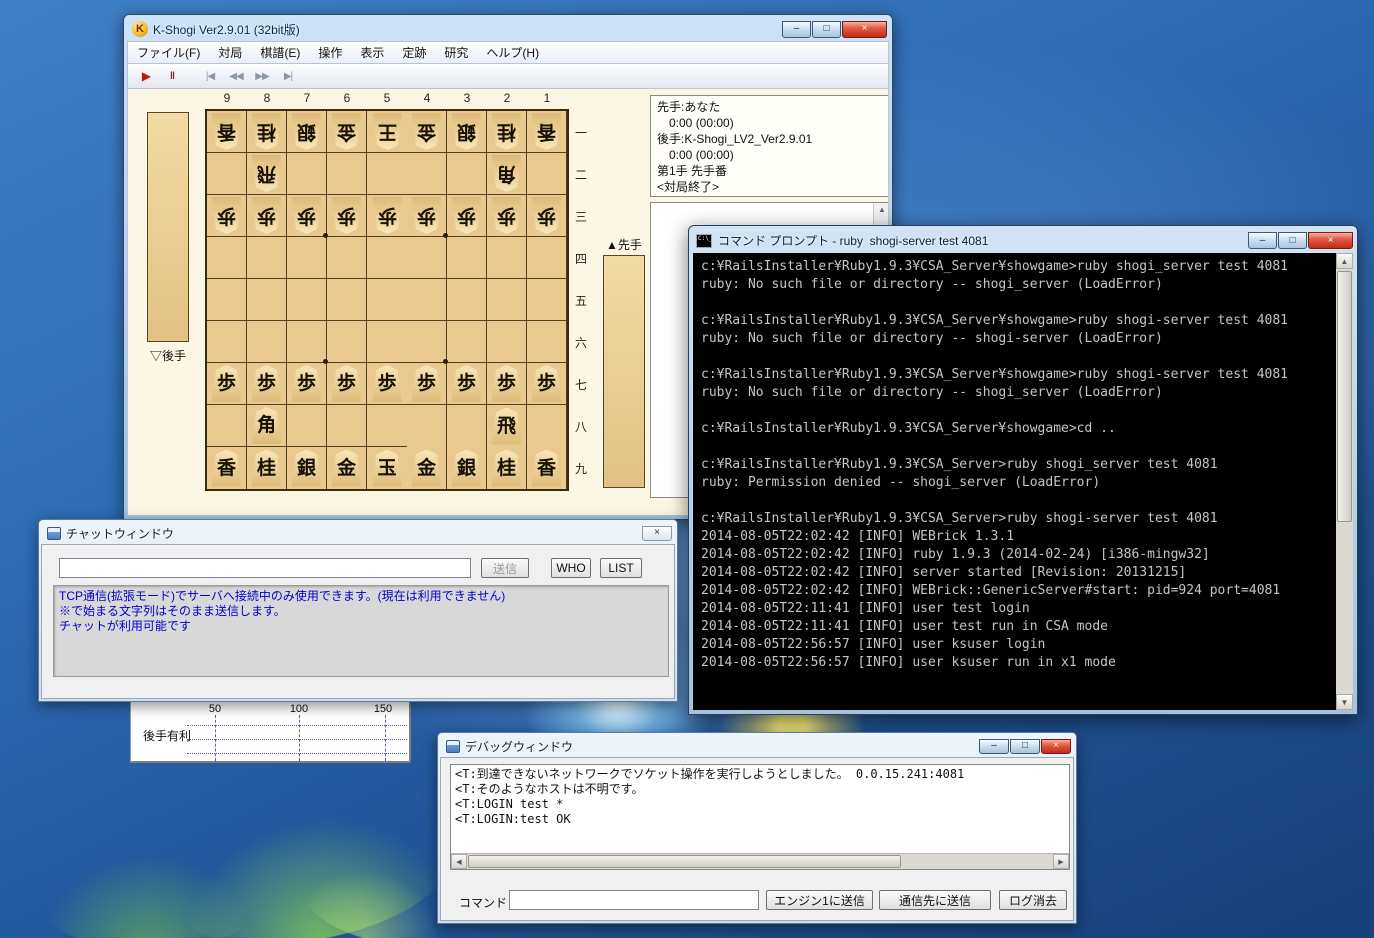 Image resolution: width=1374 pixels, height=938 pixels. I want to click on shogi-piece: 玉, so click(387, 468).